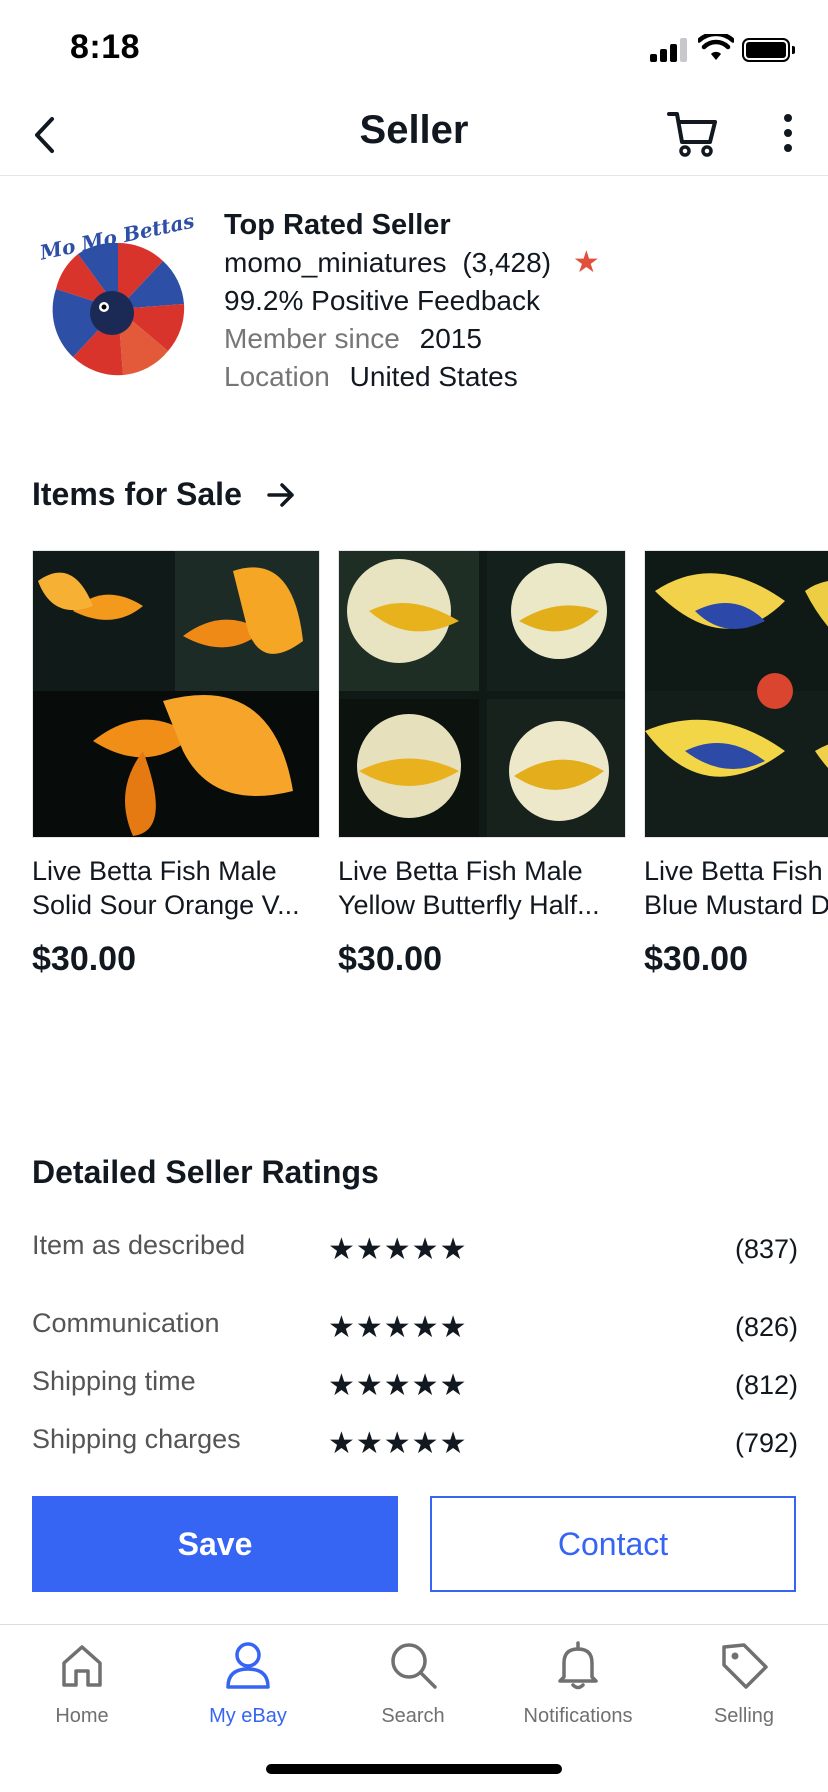 The height and width of the screenshot is (1792, 828). I want to click on positive-feedback: 99.2% Positive Feedback, so click(382, 300).